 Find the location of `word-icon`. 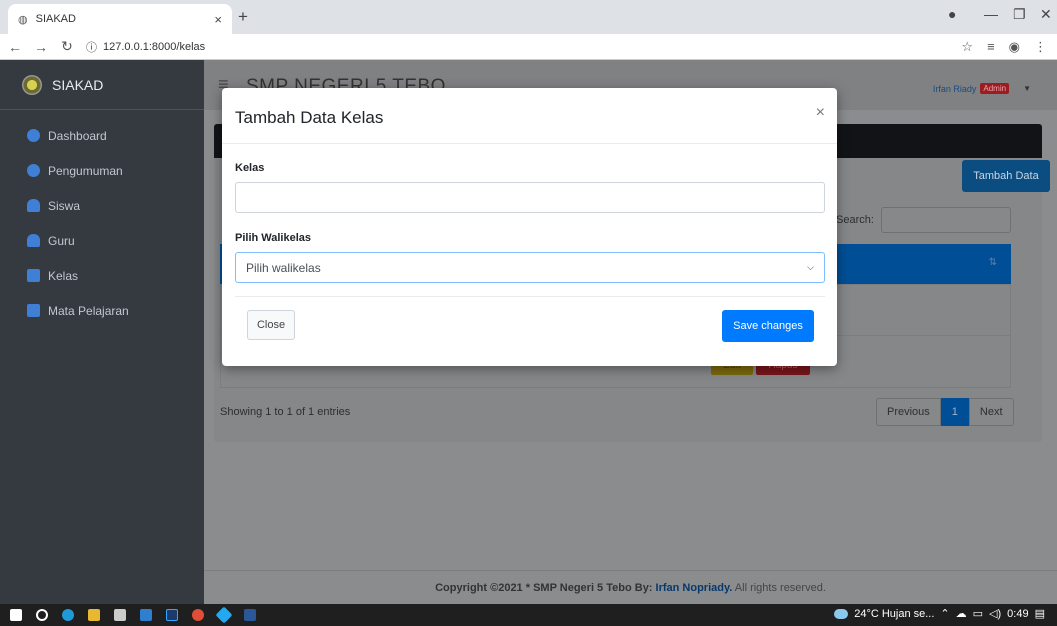

word-icon is located at coordinates (250, 615).